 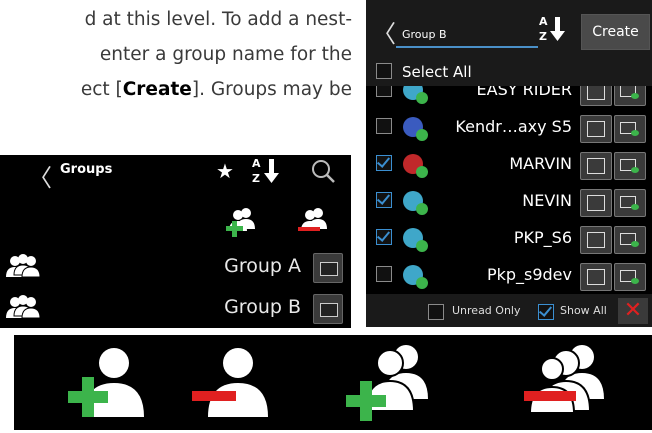 What do you see at coordinates (262, 266) in the screenshot?
I see `group-label: Group A` at bounding box center [262, 266].